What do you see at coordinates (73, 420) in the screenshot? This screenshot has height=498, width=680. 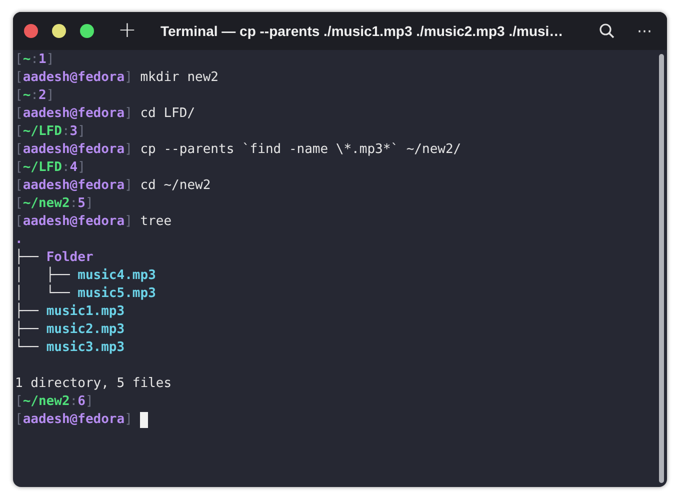 I see `command-line: [aadesh@fedora]` at bounding box center [73, 420].